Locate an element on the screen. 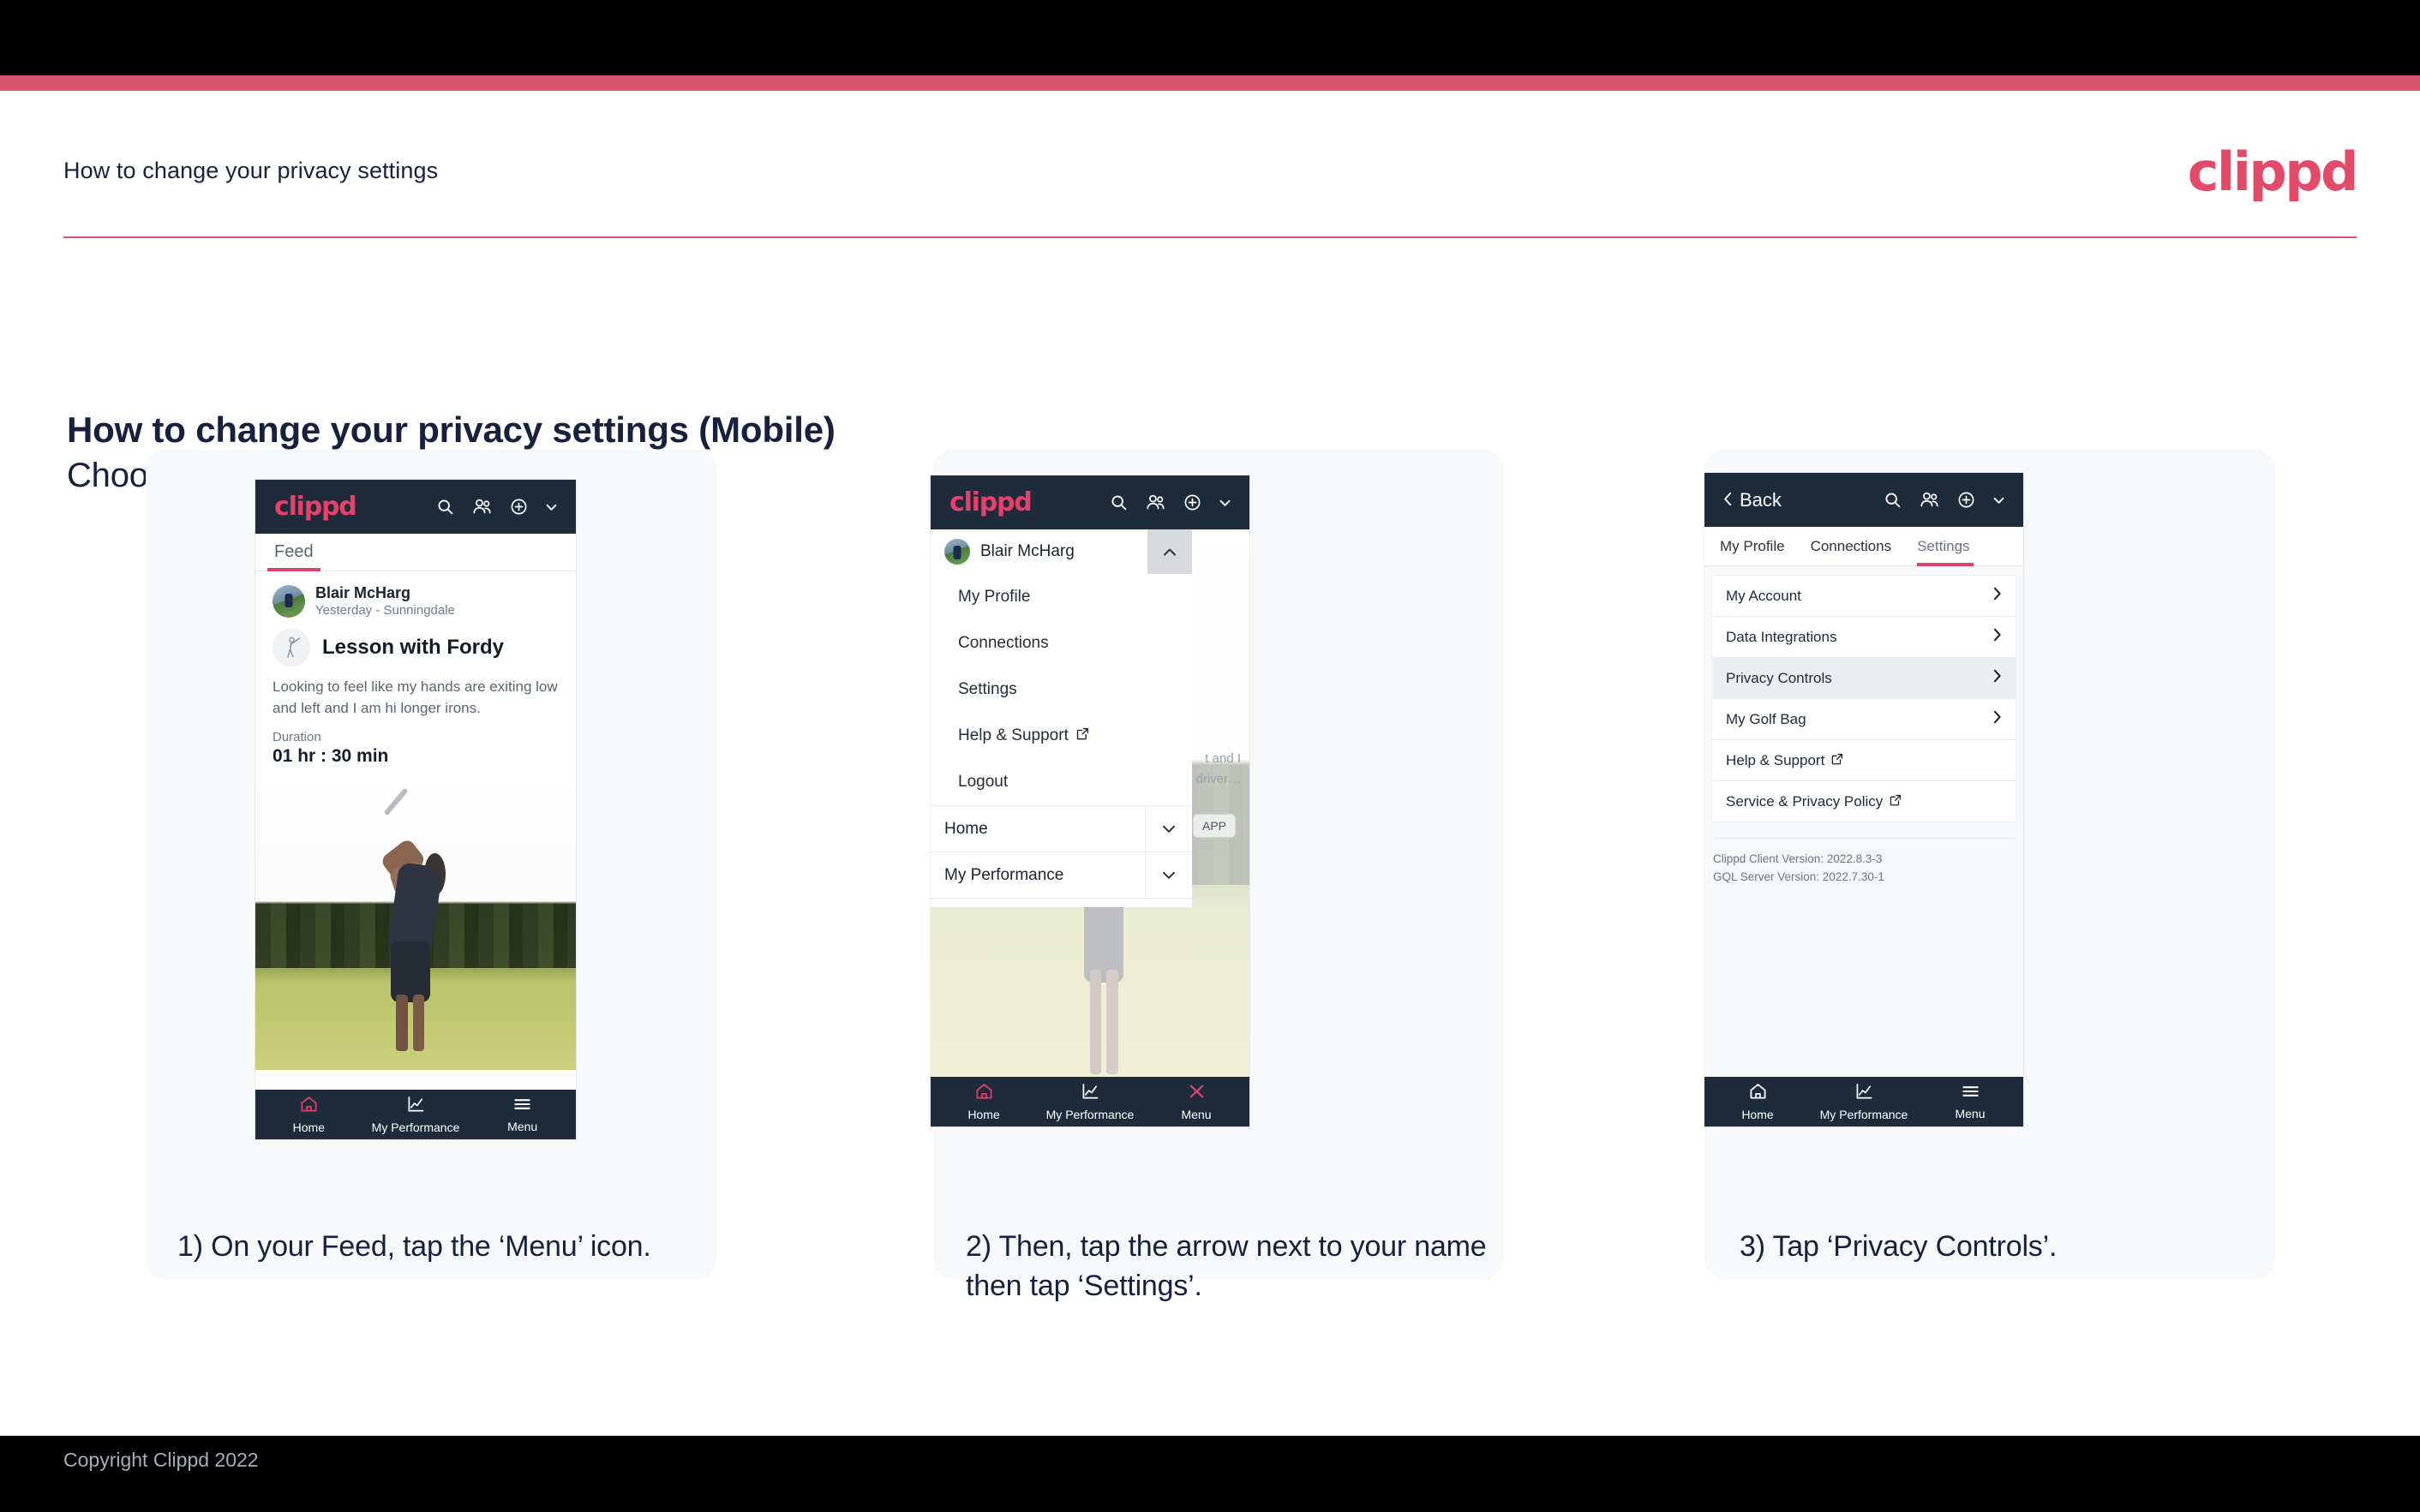 The image size is (2420, 1512). bottom-nav-home-1: Home is located at coordinates (308, 1115).